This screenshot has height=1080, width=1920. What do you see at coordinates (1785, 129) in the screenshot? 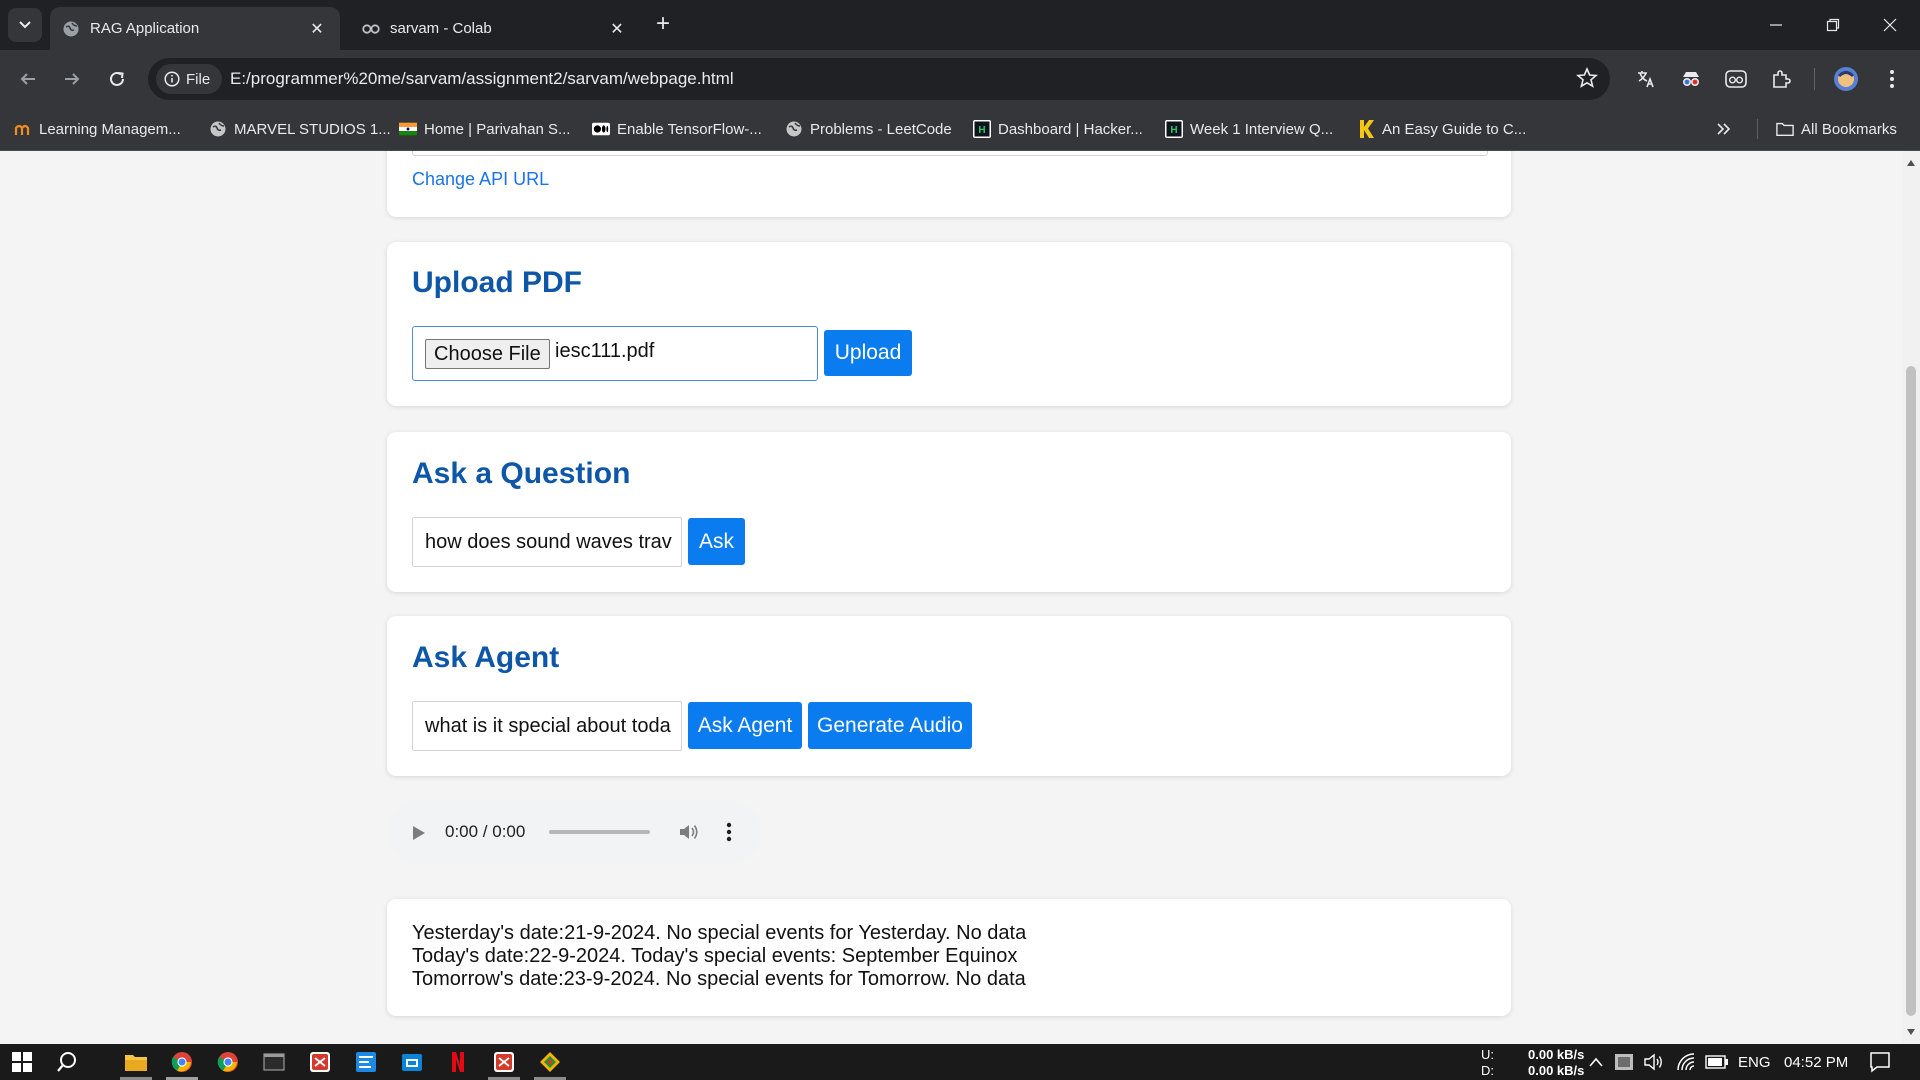
I see `folder-icon` at bounding box center [1785, 129].